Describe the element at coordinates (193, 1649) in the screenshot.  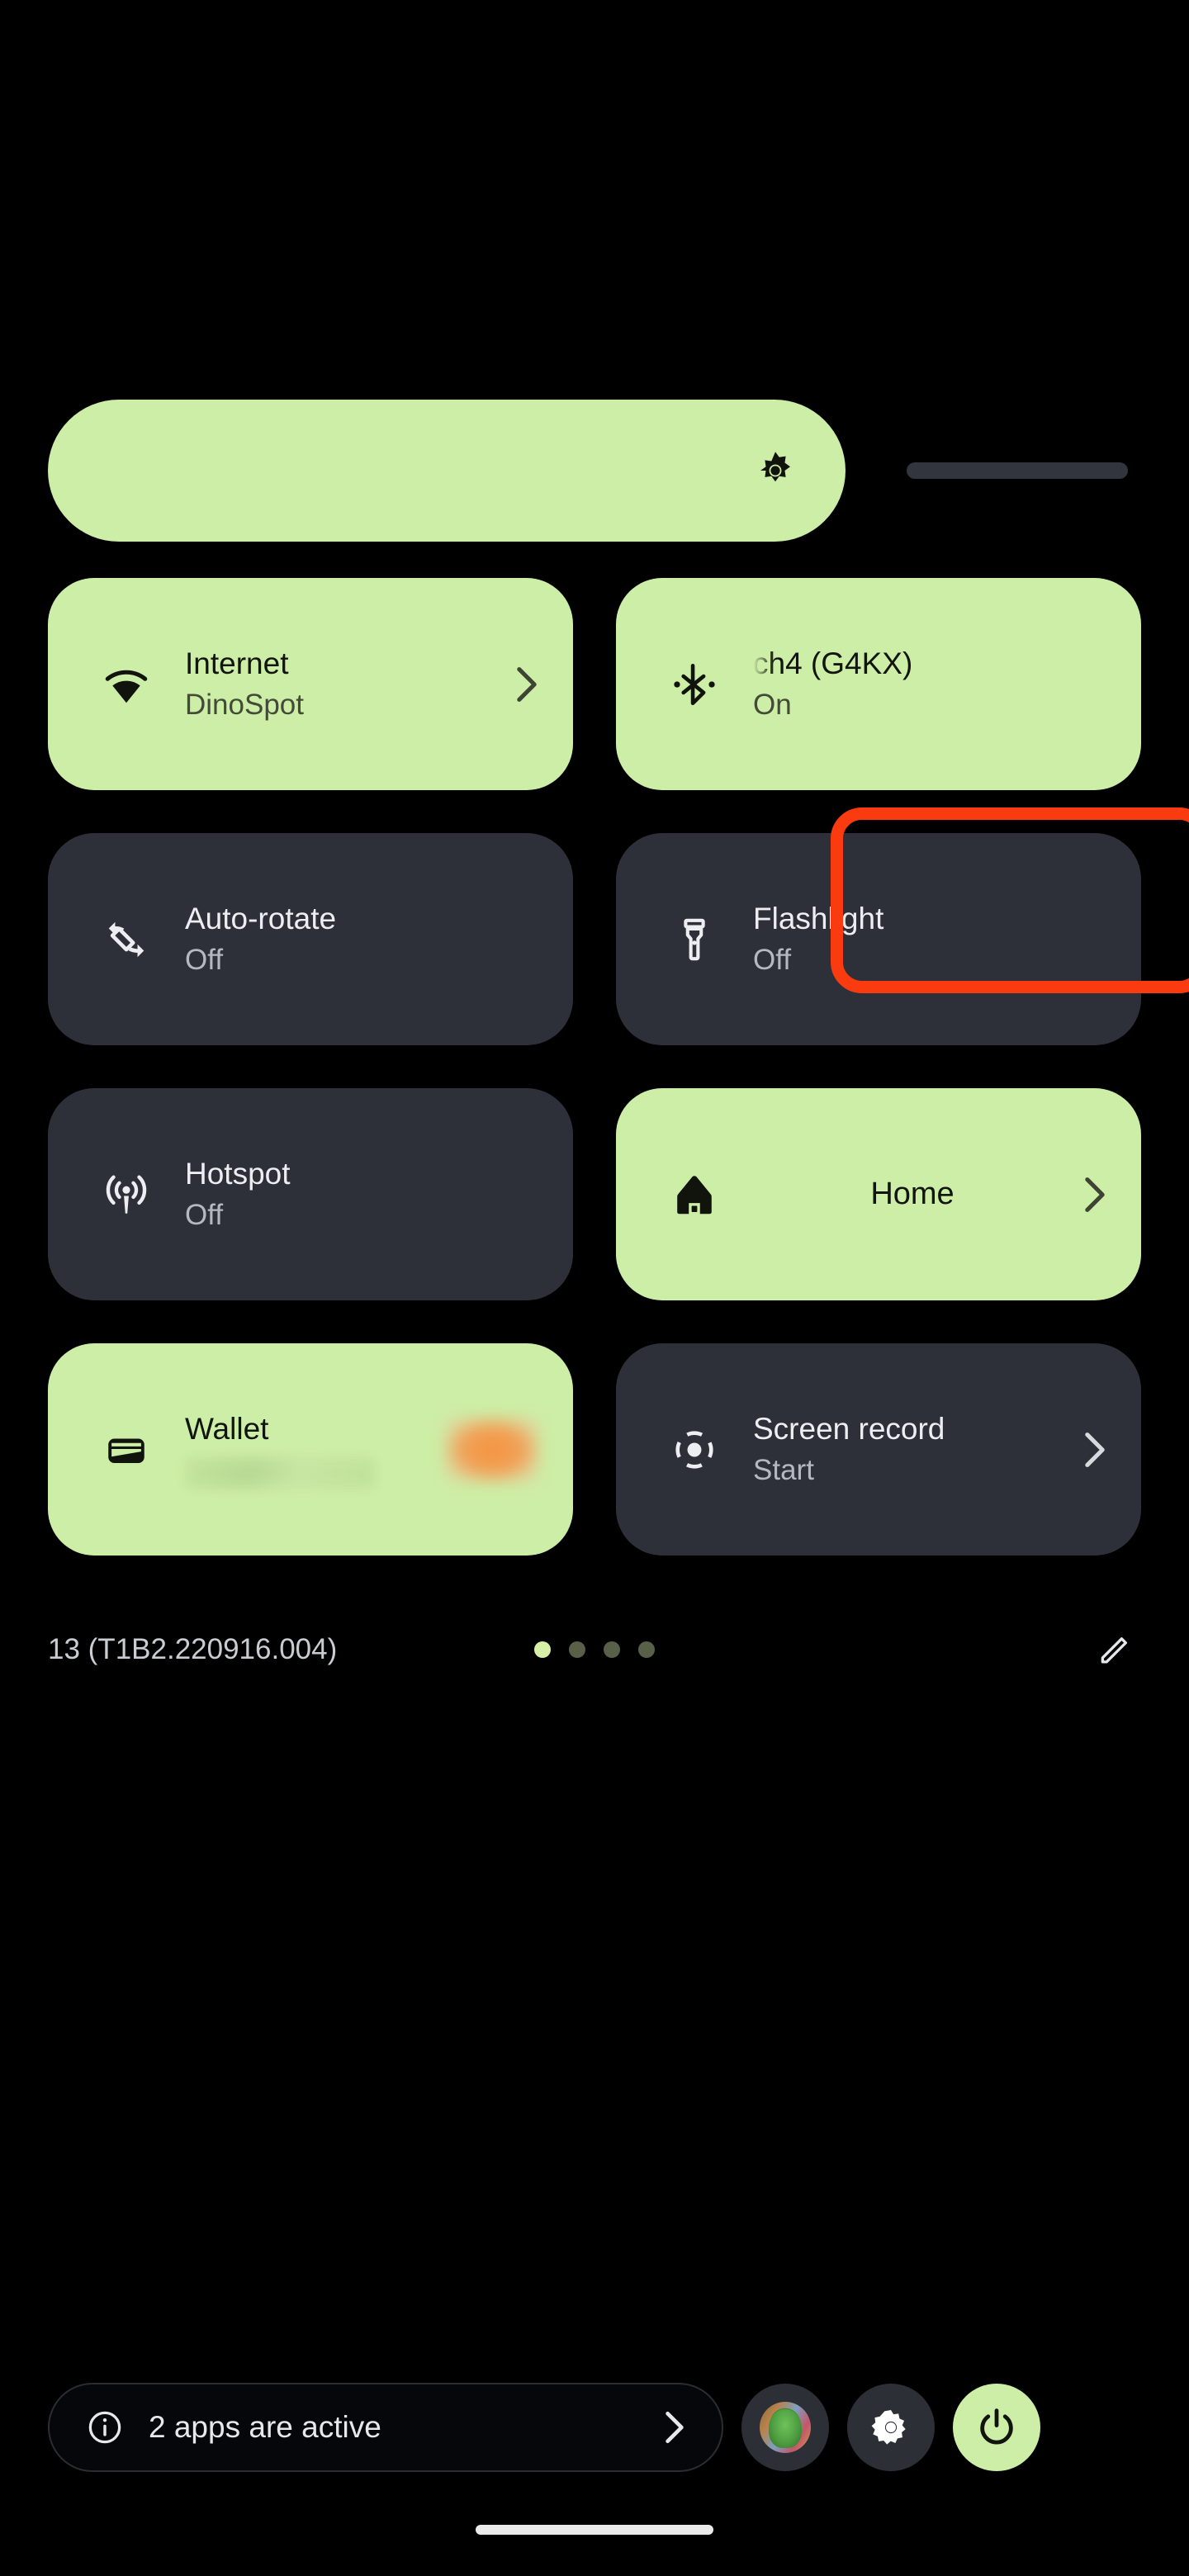
I see `build-number-label: 13 (T1B2.220916.004)` at that location.